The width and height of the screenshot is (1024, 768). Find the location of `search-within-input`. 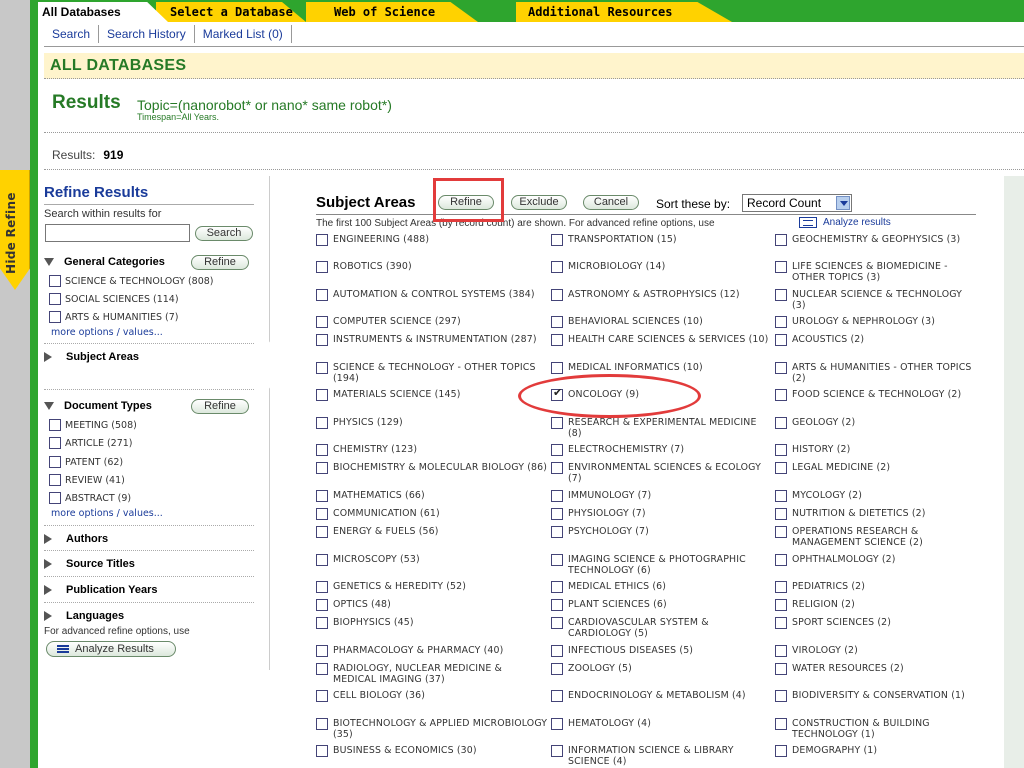

search-within-input is located at coordinates (117, 233).